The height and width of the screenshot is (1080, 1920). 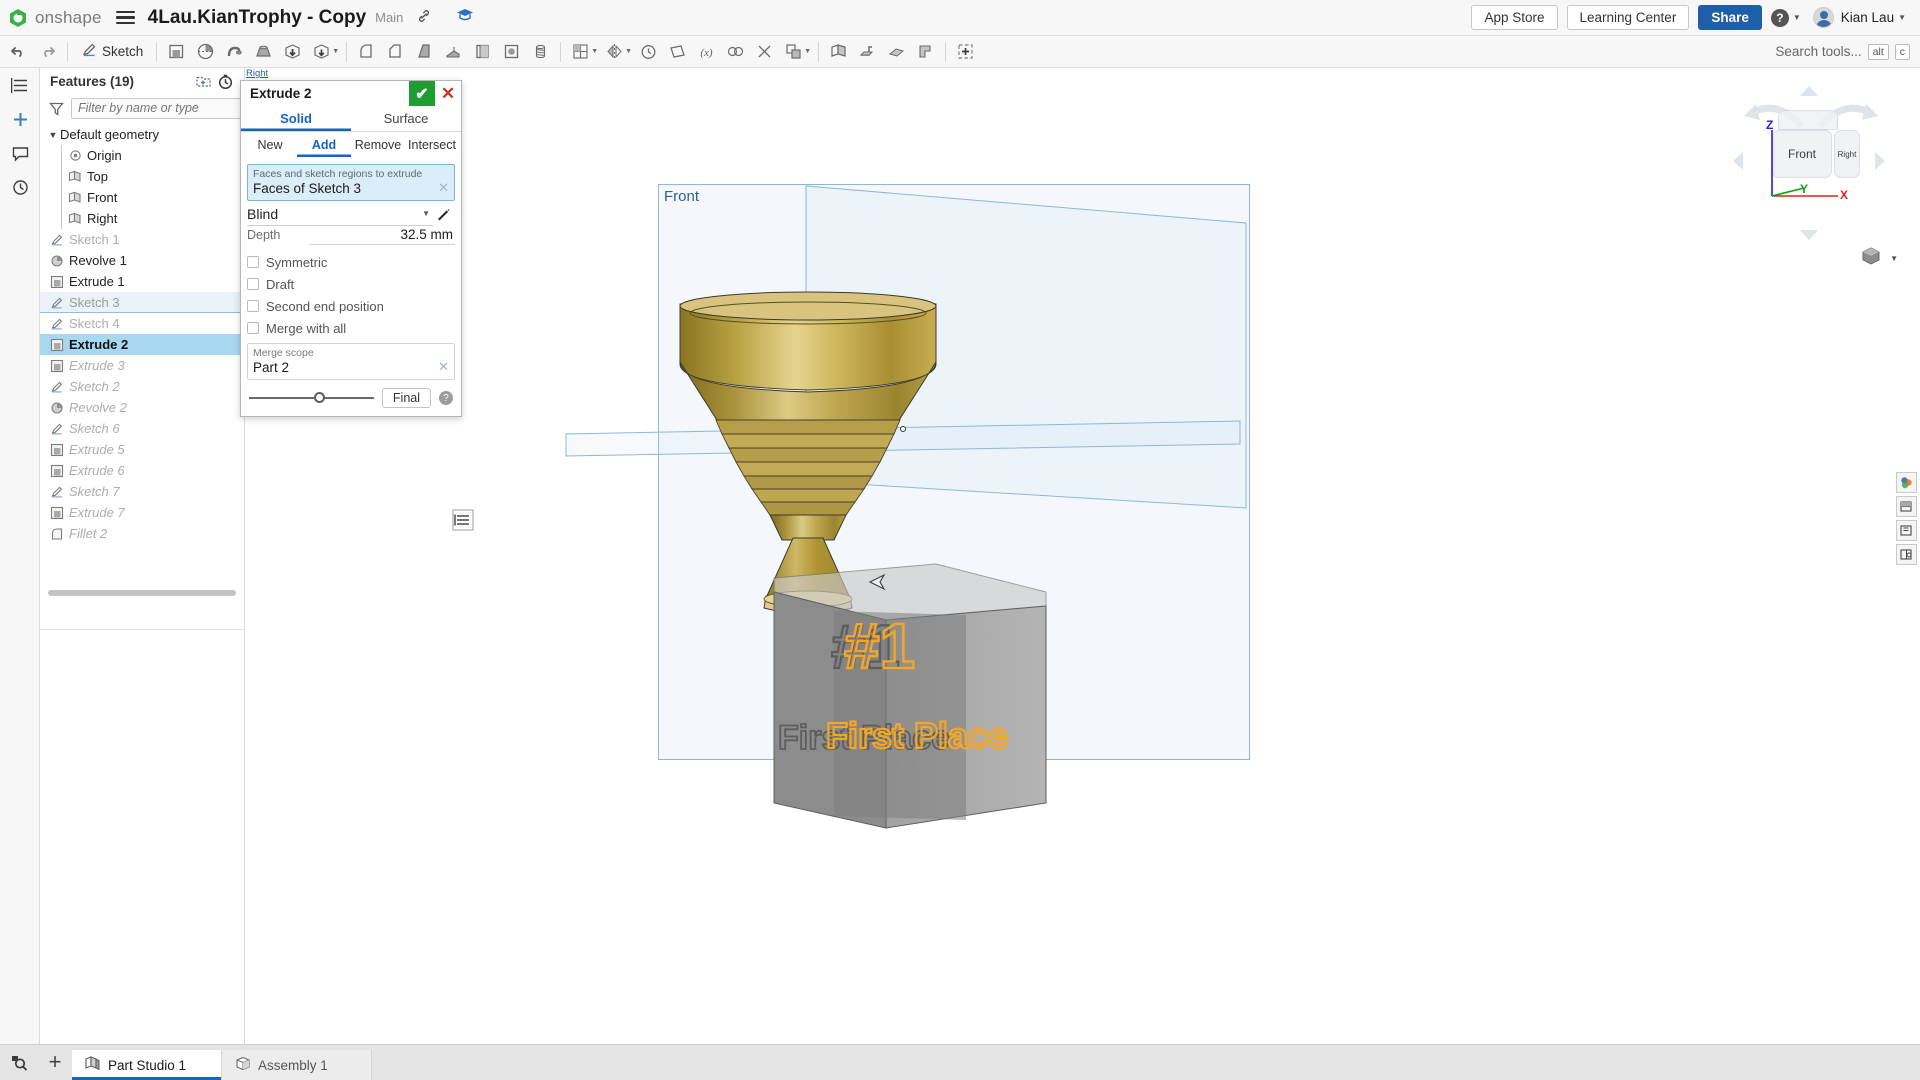 I want to click on checkbox-draft: Draft, so click(x=351, y=284).